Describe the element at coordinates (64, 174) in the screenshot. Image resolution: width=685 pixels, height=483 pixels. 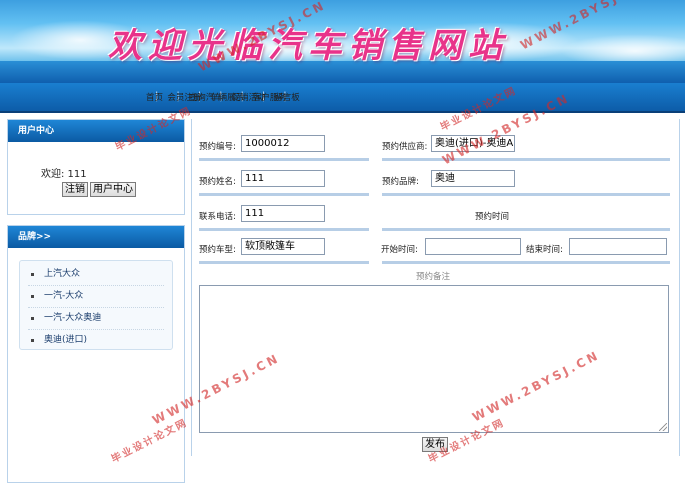
I see `welcome-text: 欢迎: 111` at that location.